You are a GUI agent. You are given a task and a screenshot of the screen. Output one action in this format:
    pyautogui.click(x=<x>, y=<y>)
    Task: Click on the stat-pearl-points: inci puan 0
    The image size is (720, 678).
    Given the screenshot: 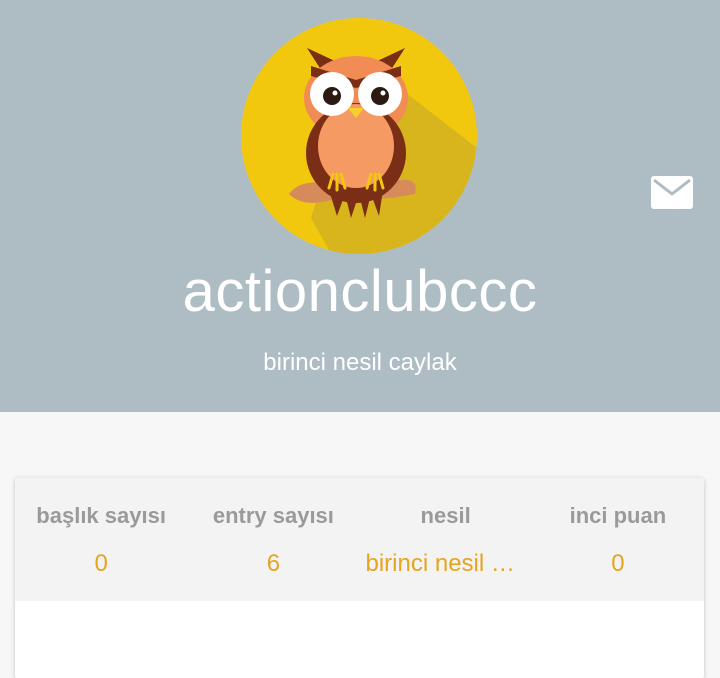 What is the action you would take?
    pyautogui.click(x=618, y=539)
    